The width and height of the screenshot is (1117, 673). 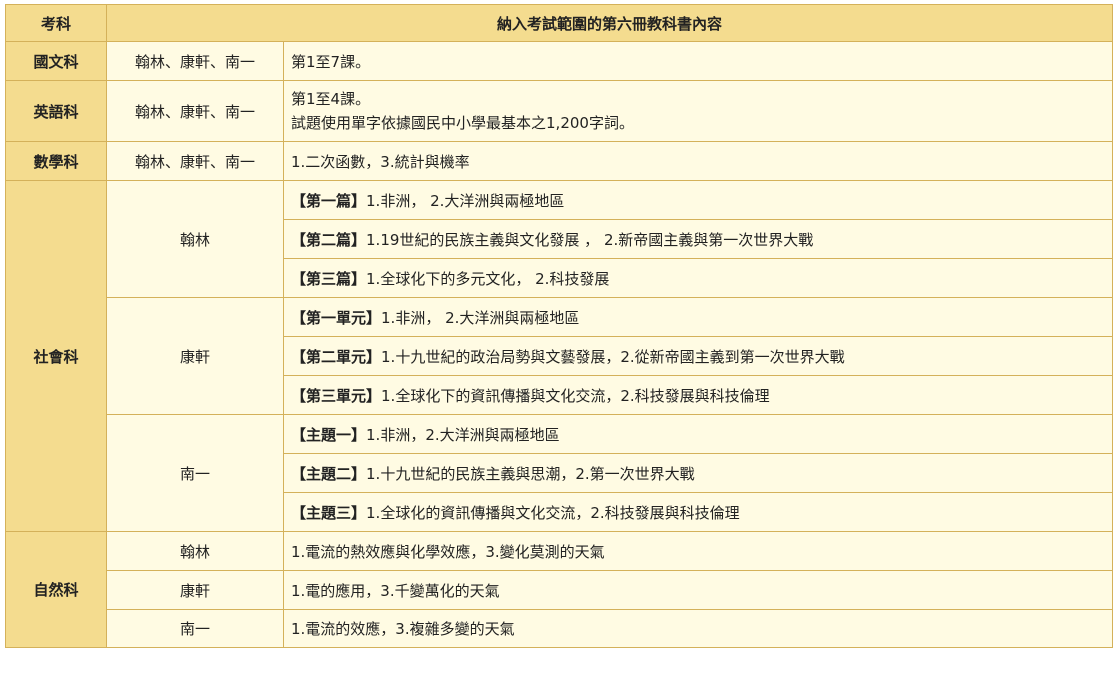 What do you see at coordinates (698, 628) in the screenshot?
I see `content-science-nanyi: 1.電流的效應，3.複雜多變的天氣` at bounding box center [698, 628].